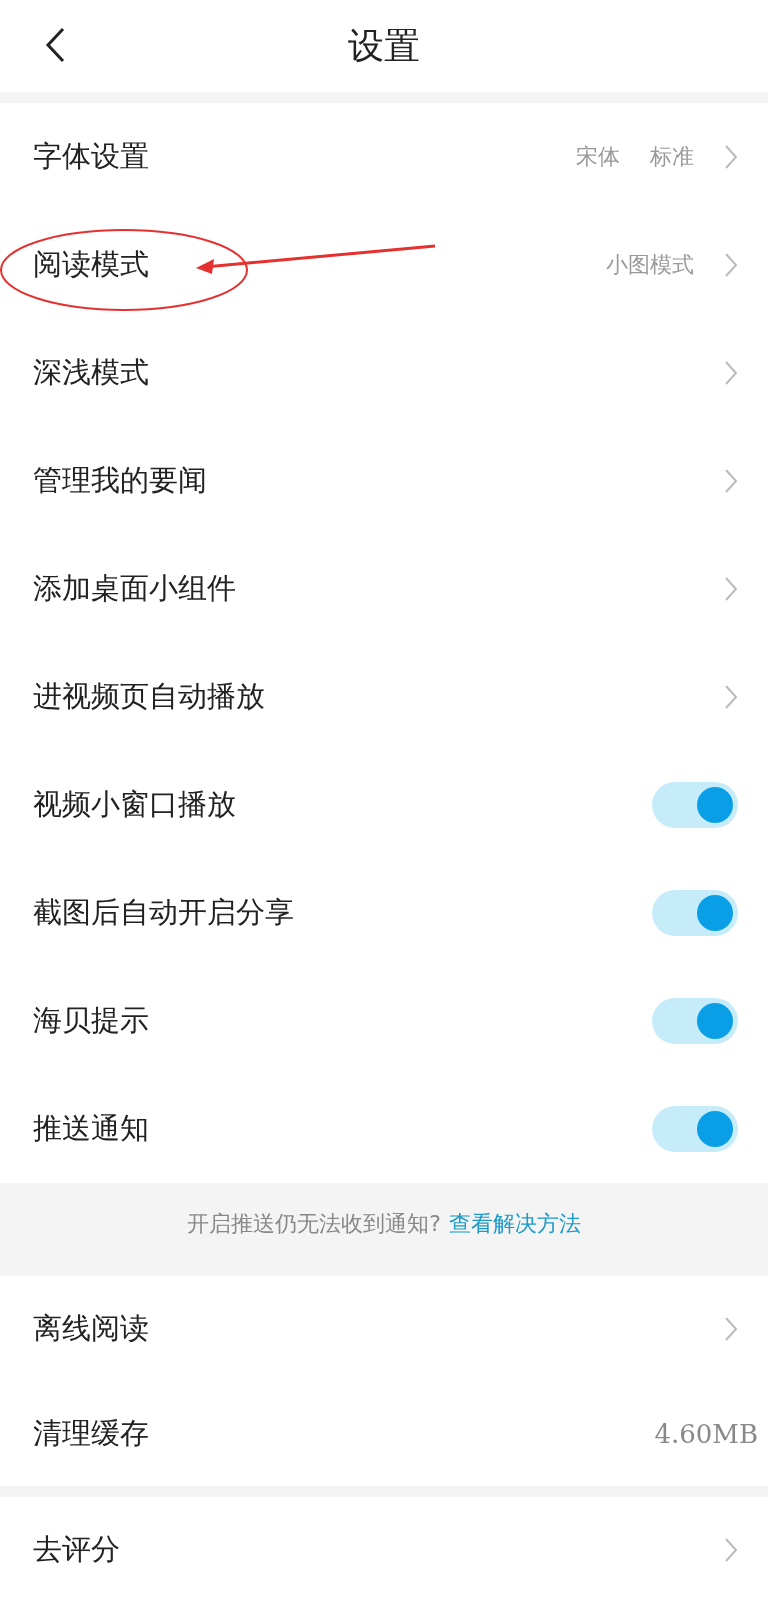 The width and height of the screenshot is (768, 1600). I want to click on row-label: 字体设置, so click(91, 156).